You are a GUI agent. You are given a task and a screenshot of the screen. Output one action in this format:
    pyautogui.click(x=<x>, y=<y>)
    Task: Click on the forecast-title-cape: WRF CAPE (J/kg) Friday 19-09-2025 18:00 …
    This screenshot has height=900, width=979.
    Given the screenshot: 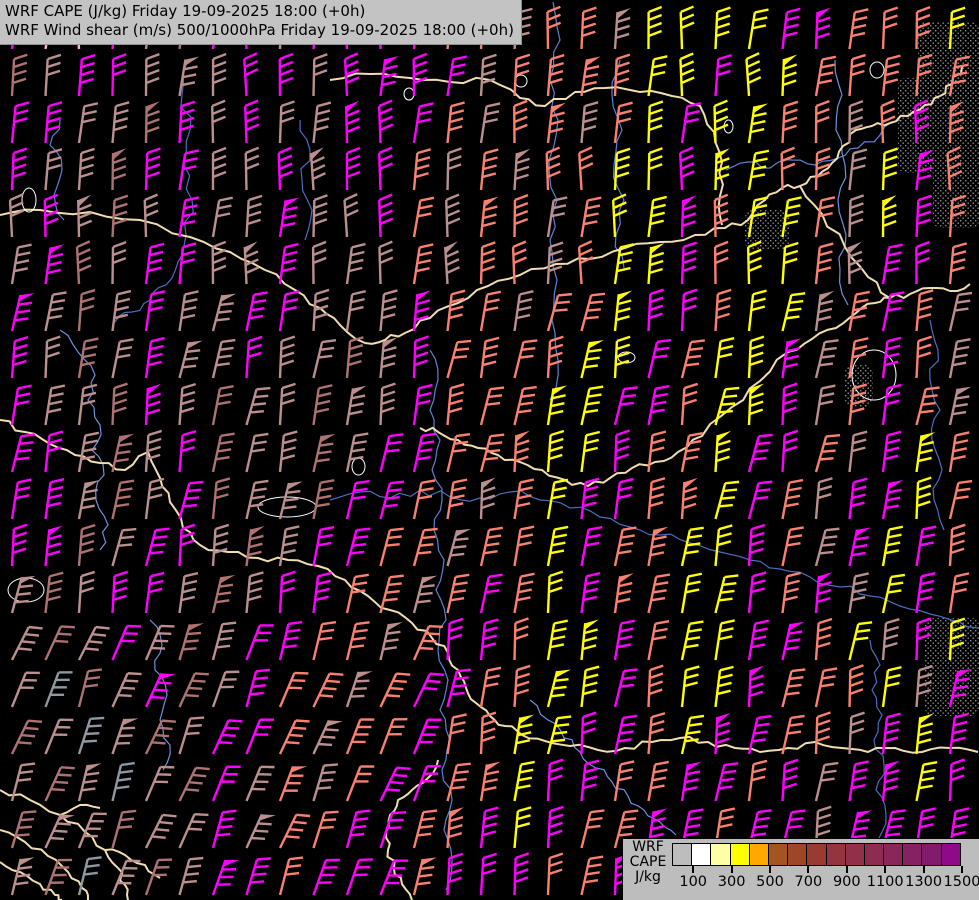 What is the action you would take?
    pyautogui.click(x=185, y=11)
    